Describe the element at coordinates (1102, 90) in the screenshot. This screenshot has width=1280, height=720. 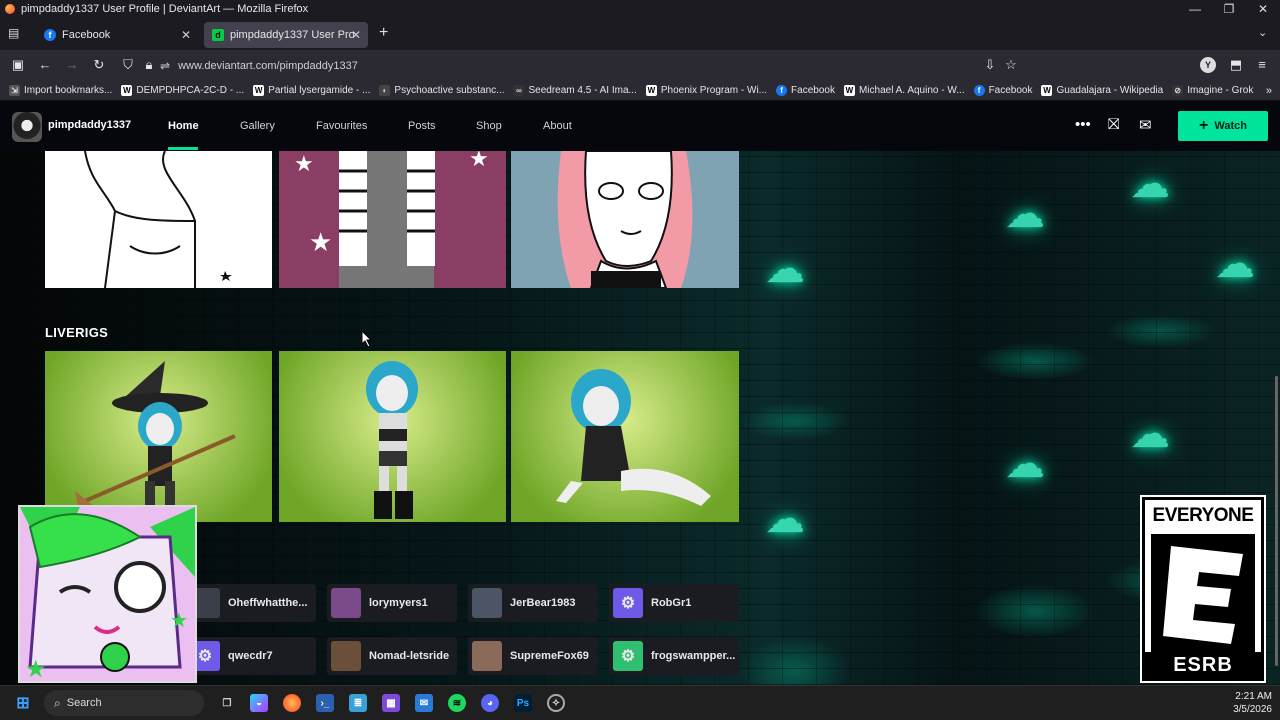
I see `bookmark-item: W Guadalajara - Wikipedia` at that location.